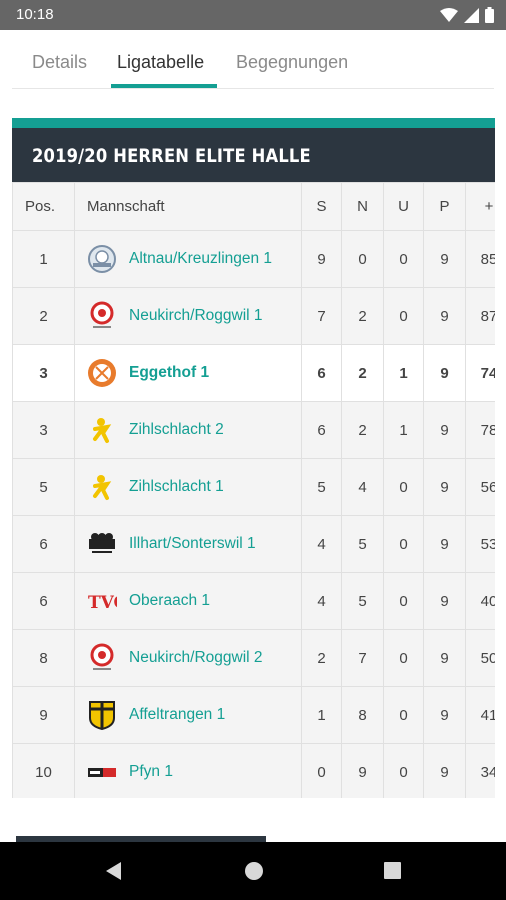 This screenshot has width=506, height=900. Describe the element at coordinates (362, 206) in the screenshot. I see `header-n: N` at that location.